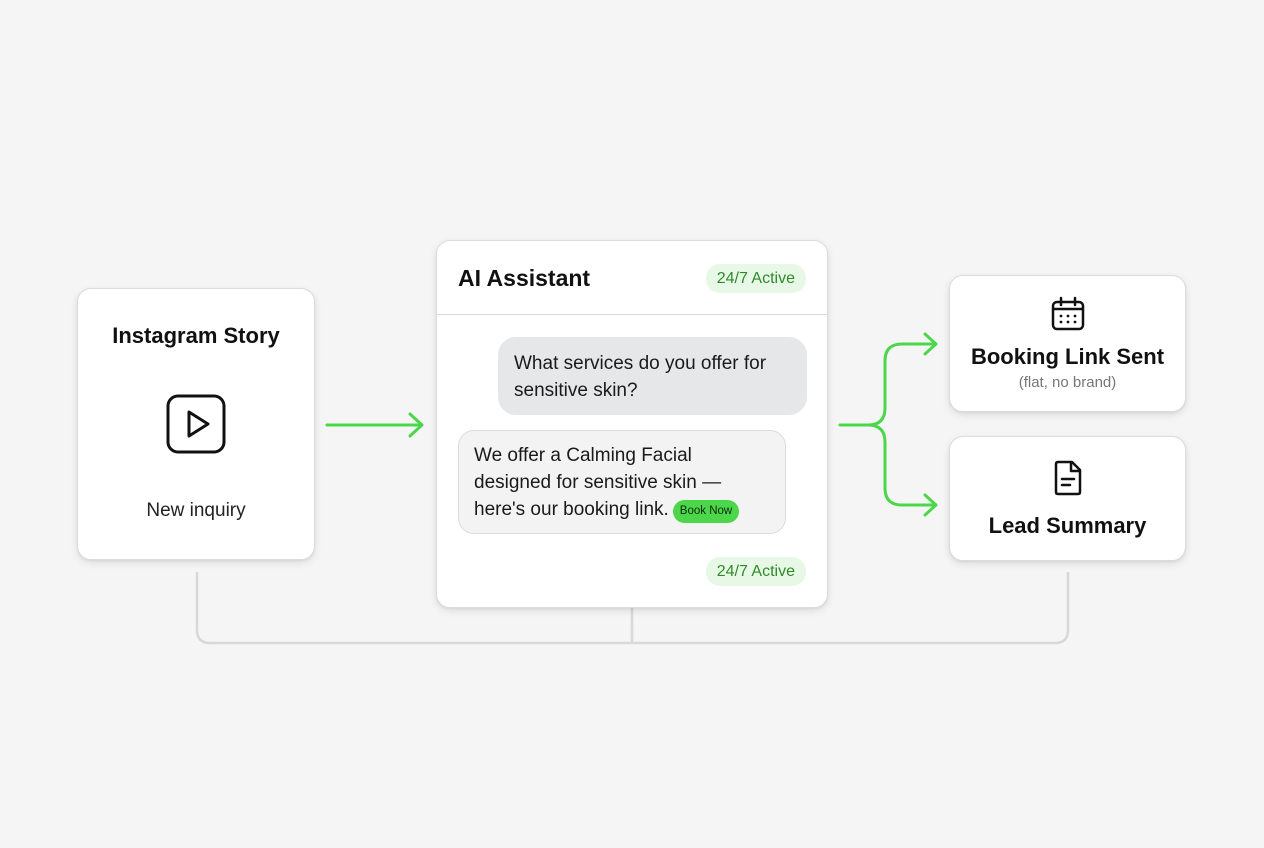 The image size is (1264, 848). What do you see at coordinates (524, 278) in the screenshot?
I see `chat-title: AI Assistant` at bounding box center [524, 278].